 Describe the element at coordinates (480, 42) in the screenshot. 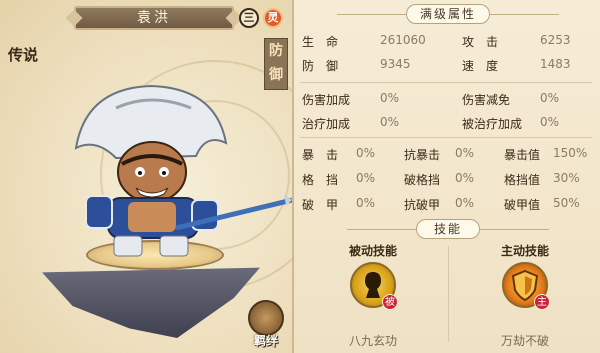

I see `stat-label-attack: 攻 击` at that location.